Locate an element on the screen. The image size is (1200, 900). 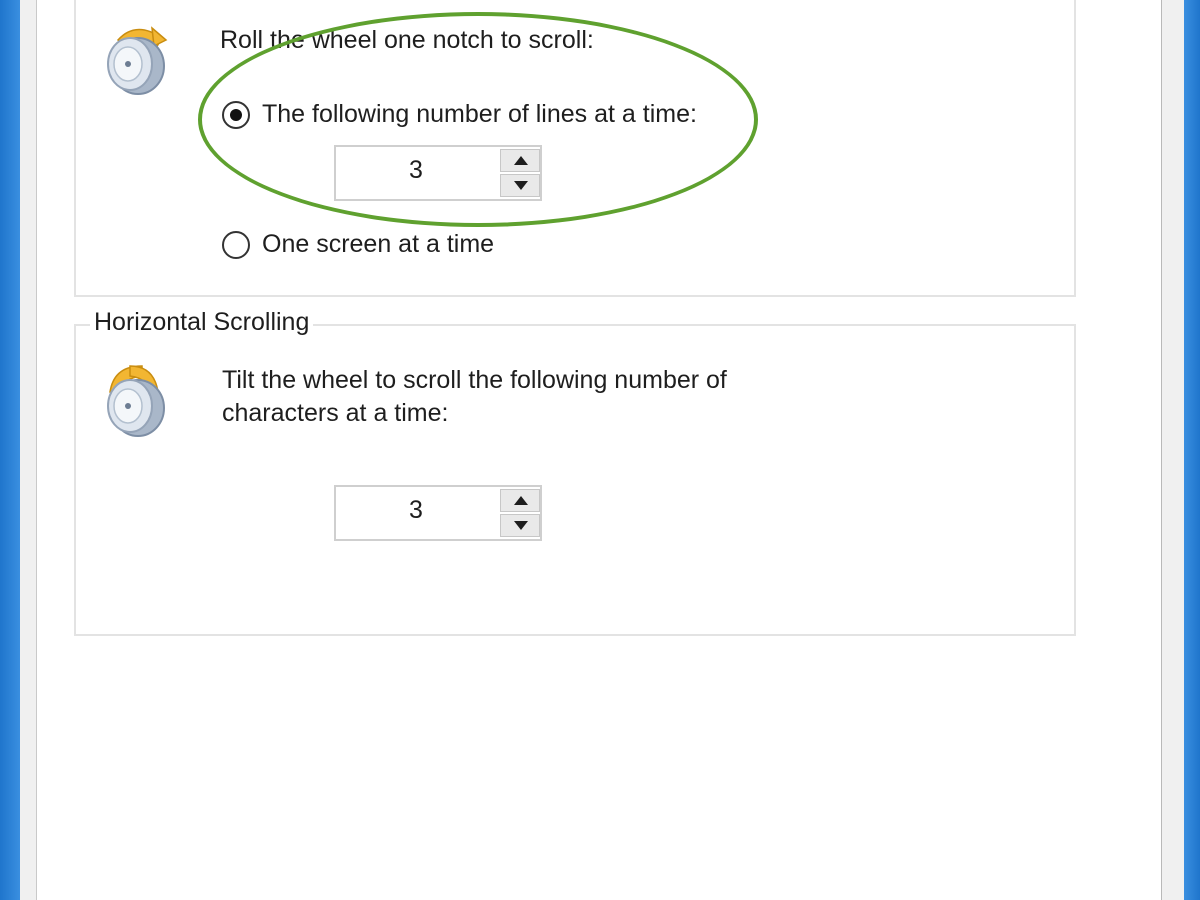
characters-decrease-button is located at coordinates (520, 525).